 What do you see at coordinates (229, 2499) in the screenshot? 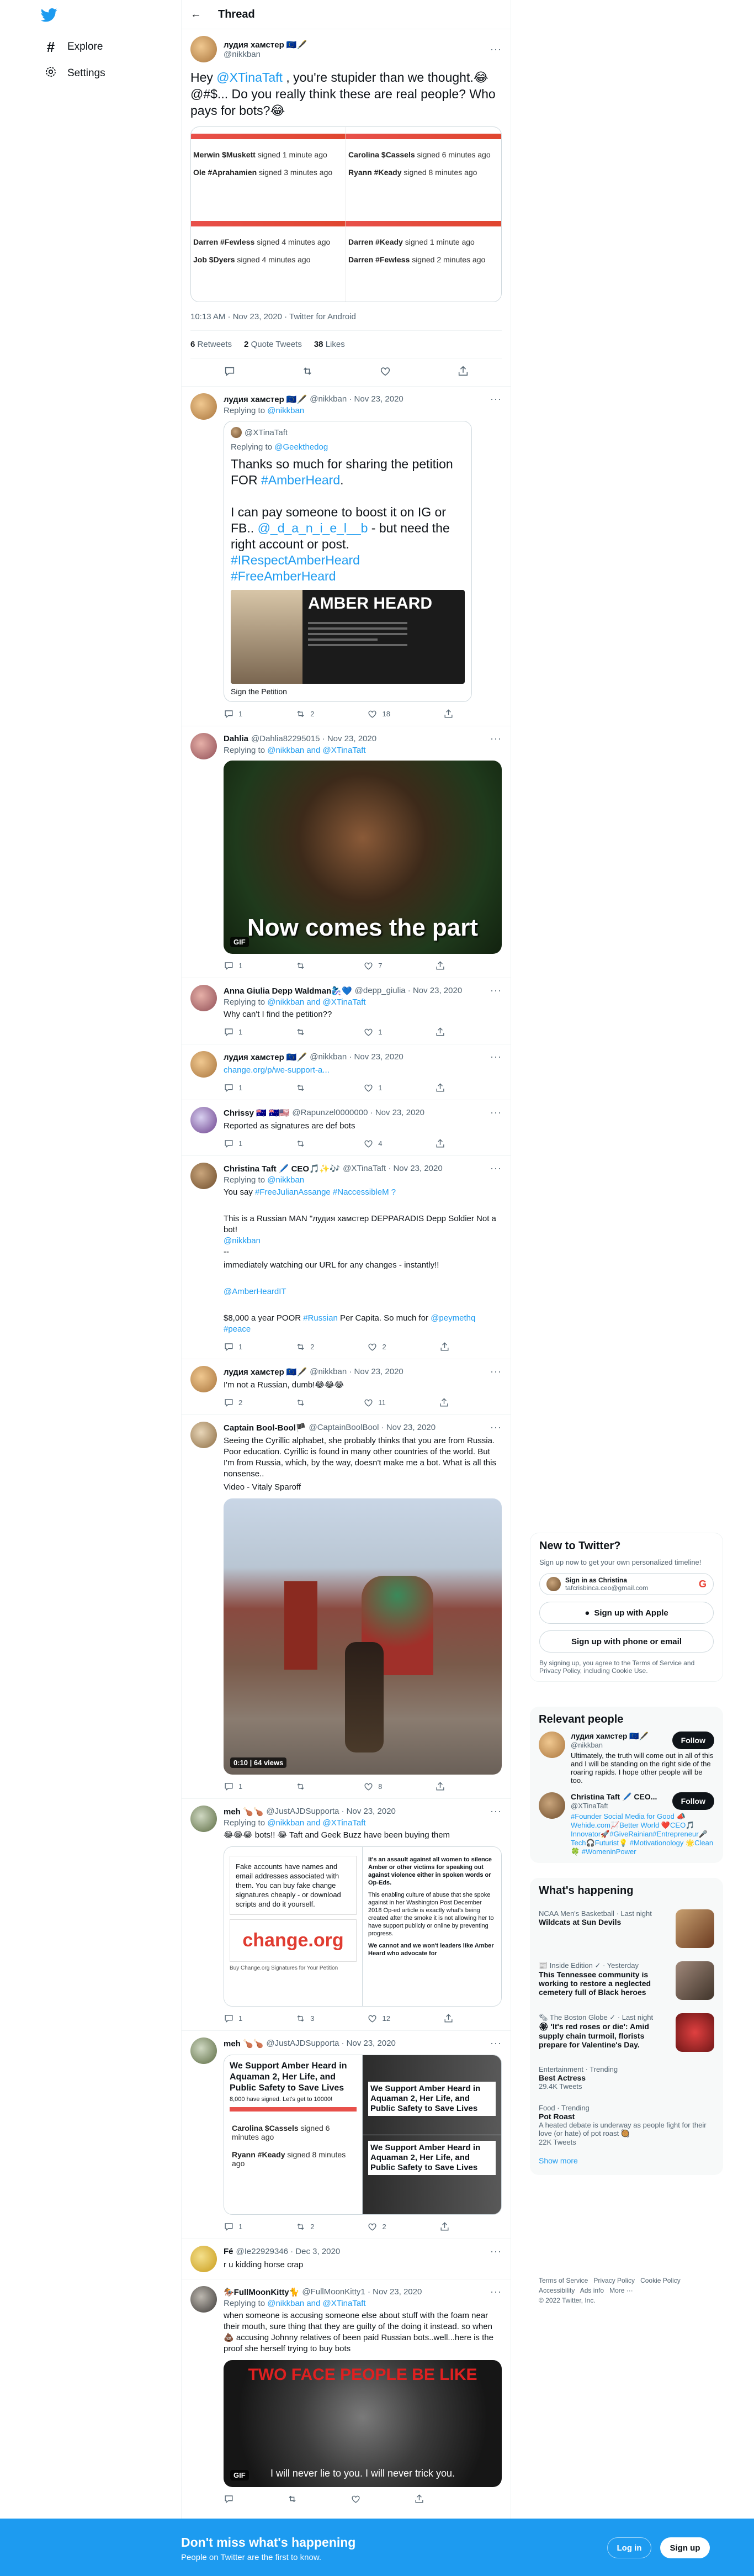
I see `reply-button` at bounding box center [229, 2499].